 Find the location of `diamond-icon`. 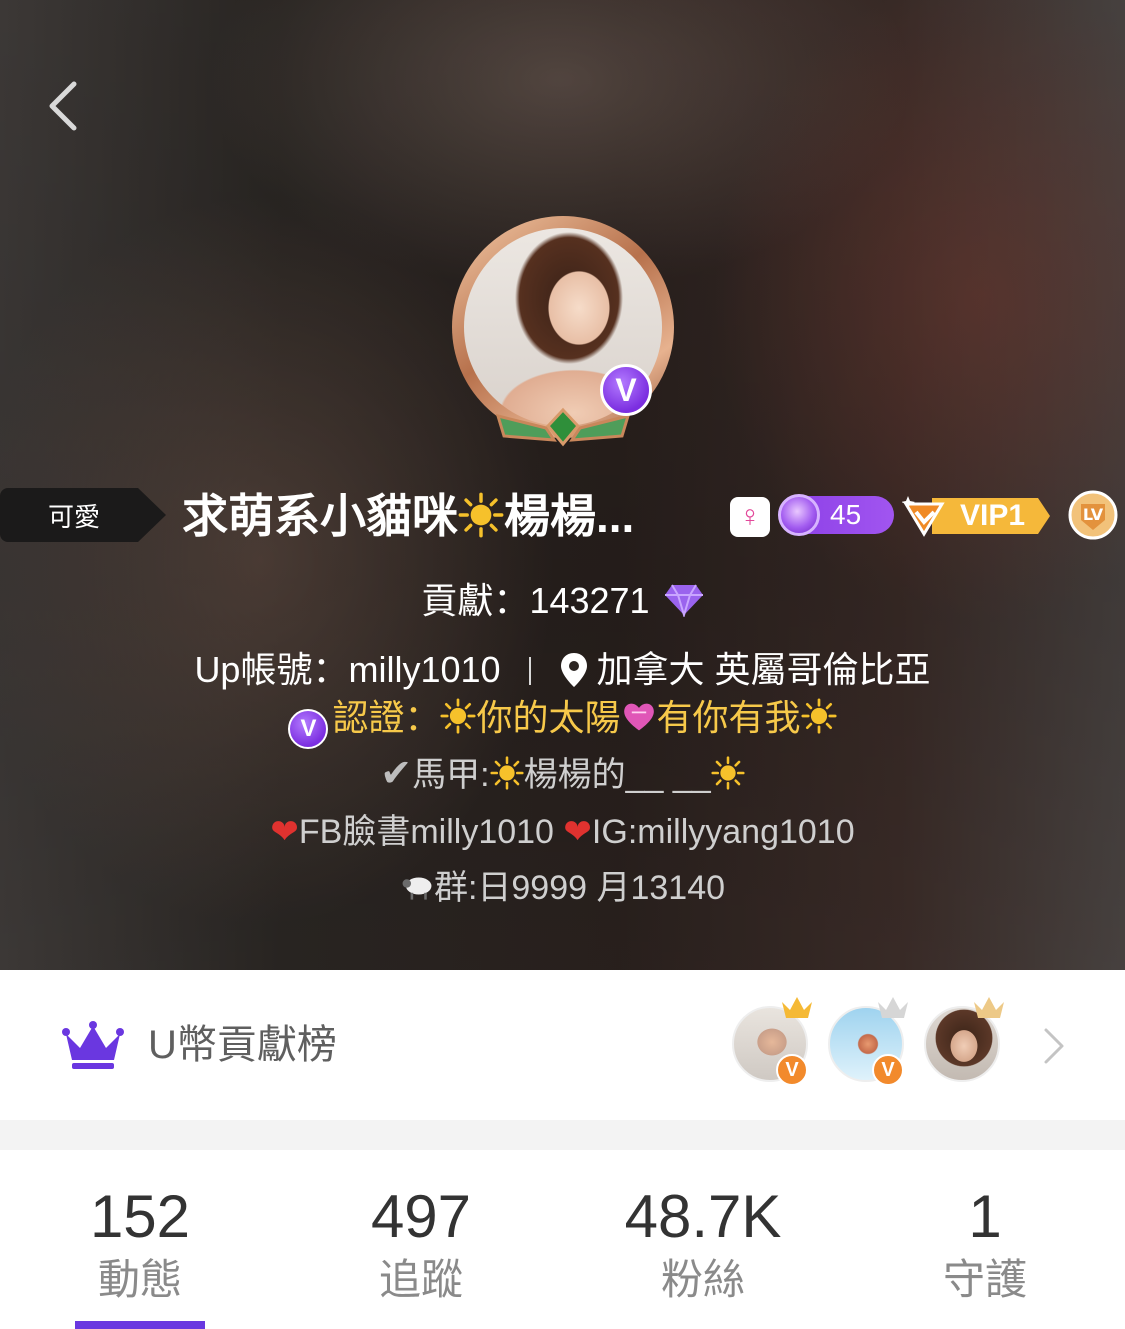

diamond-icon is located at coordinates (683, 600).